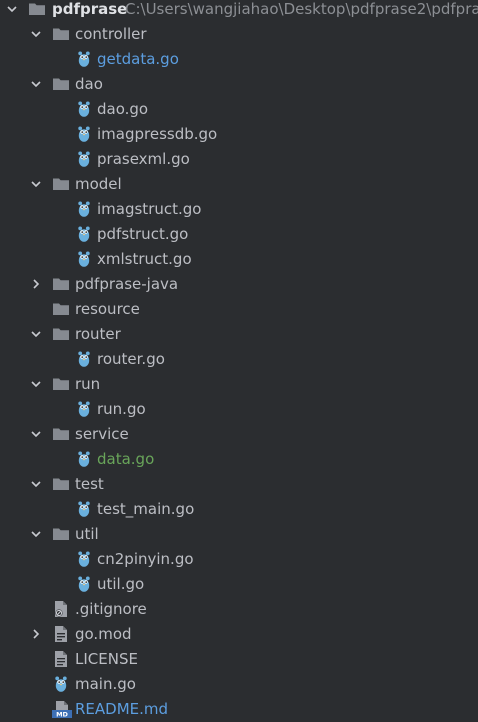  I want to click on tree-row: imagpressdb.go, so click(239, 134).